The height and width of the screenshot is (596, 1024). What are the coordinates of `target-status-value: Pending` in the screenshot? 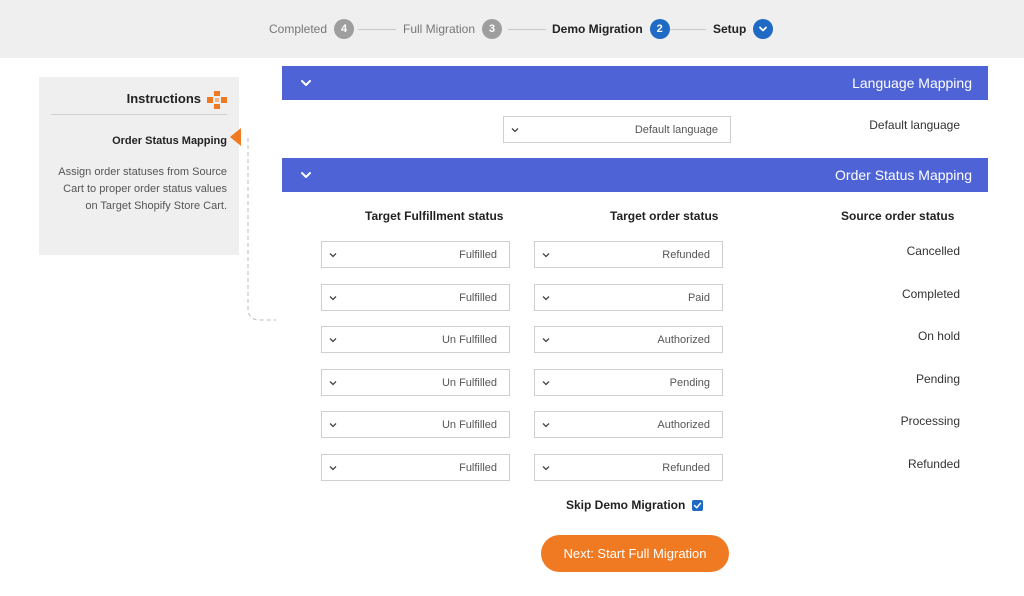 It's located at (689, 383).